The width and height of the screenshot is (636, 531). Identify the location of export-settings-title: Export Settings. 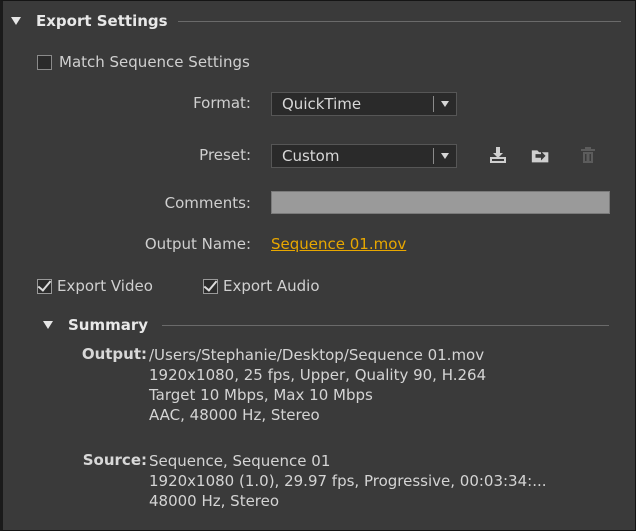
(102, 21).